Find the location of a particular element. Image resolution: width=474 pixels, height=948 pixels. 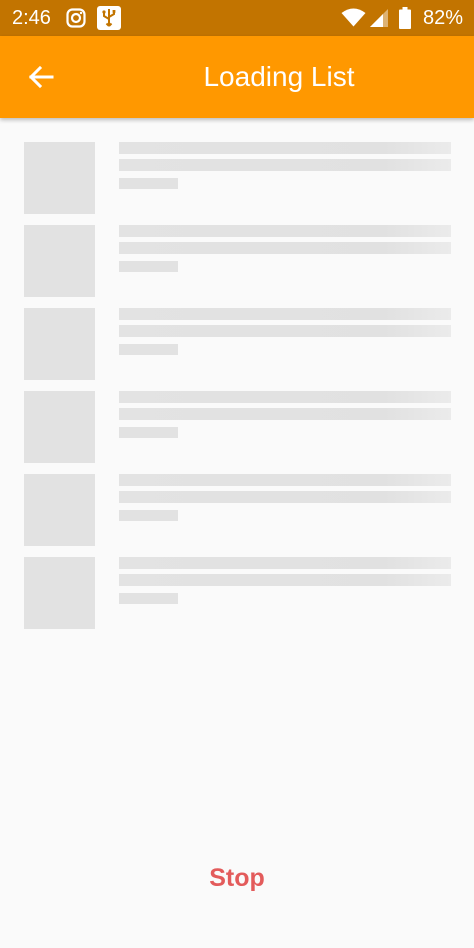

arrow-left-icon is located at coordinates (41, 77).